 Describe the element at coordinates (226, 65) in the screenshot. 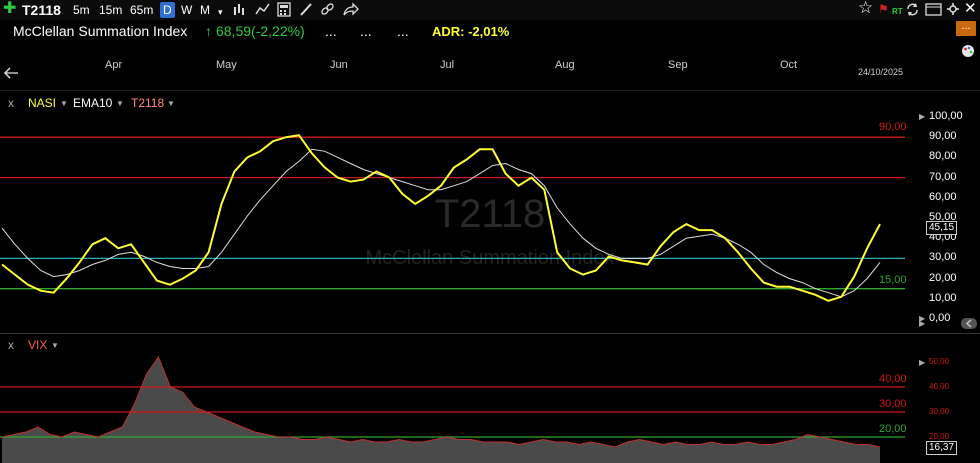

I see `month-label: May` at that location.